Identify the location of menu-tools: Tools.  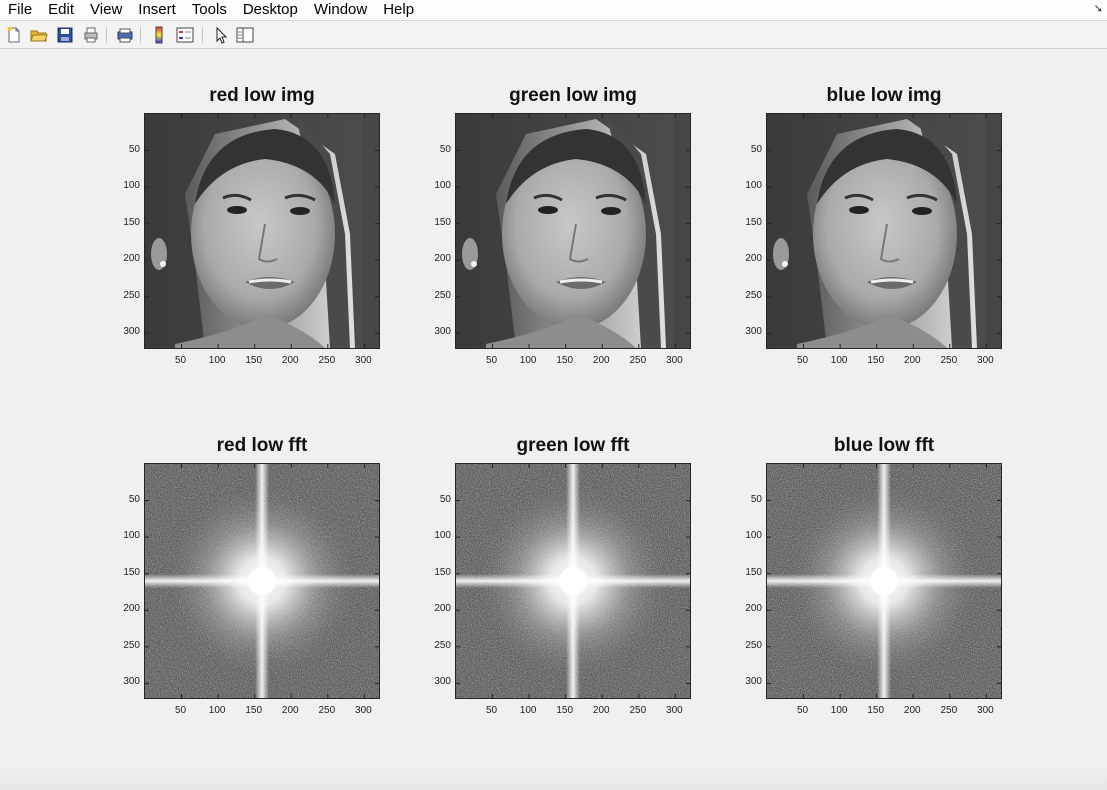
(209, 10).